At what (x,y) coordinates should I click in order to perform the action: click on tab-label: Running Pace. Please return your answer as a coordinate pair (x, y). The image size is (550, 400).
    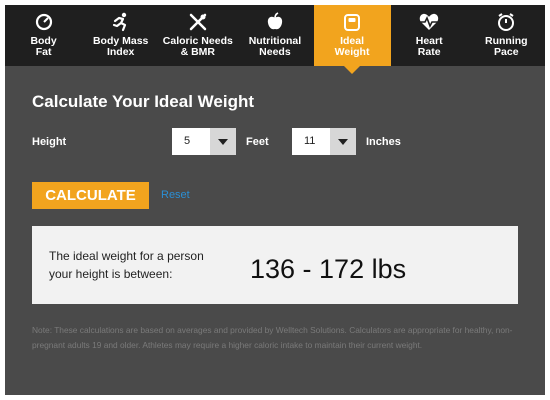
    Looking at the image, I should click on (506, 46).